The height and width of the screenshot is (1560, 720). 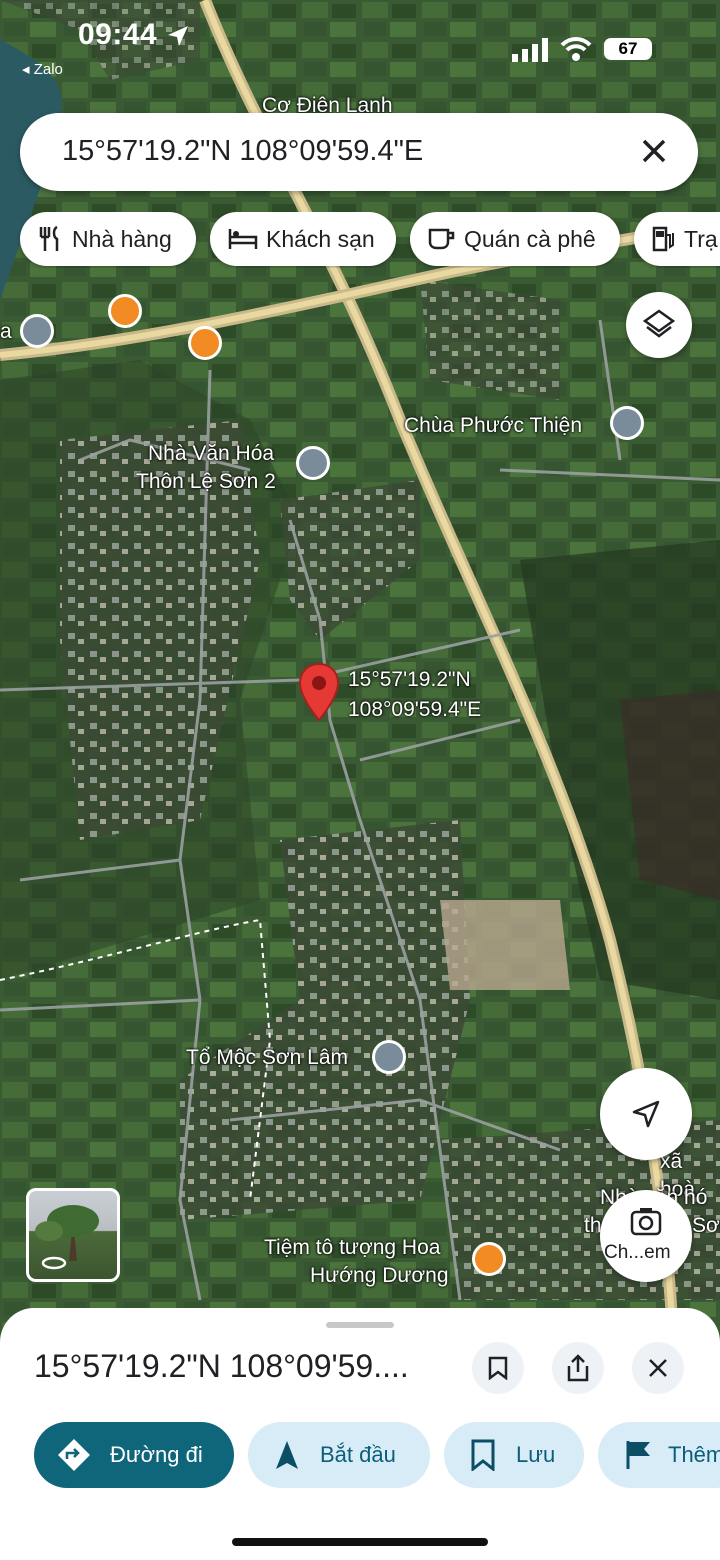 I want to click on poi-shop-icon, so click(x=489, y=1259).